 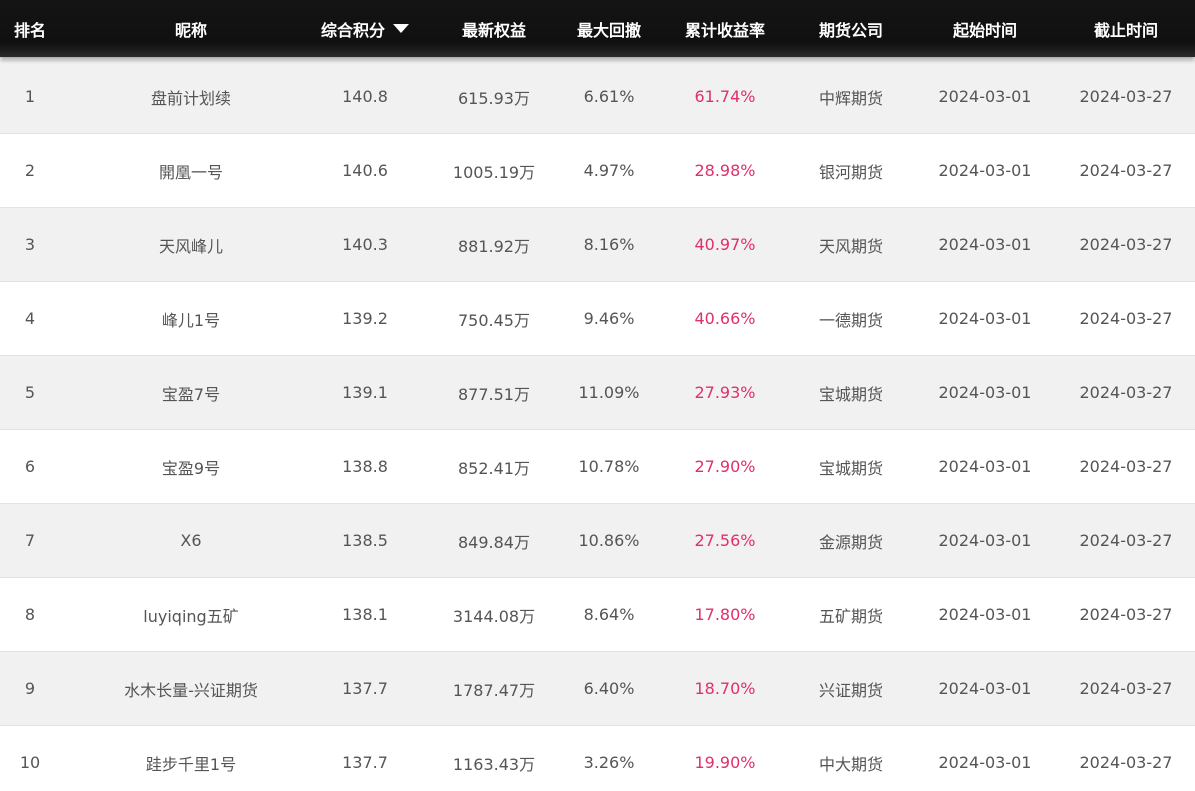 I want to click on score-cell: 140.6, so click(x=365, y=170).